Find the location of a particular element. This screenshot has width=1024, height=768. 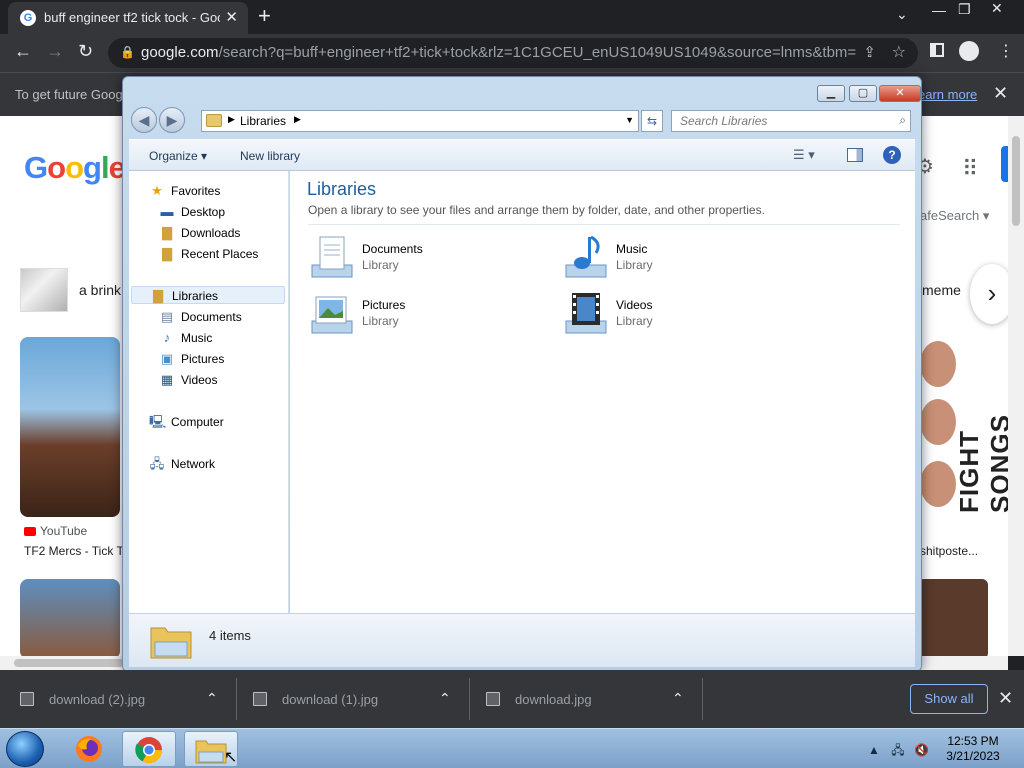

nav-computer: 🖳 Computer is located at coordinates (186, 422).